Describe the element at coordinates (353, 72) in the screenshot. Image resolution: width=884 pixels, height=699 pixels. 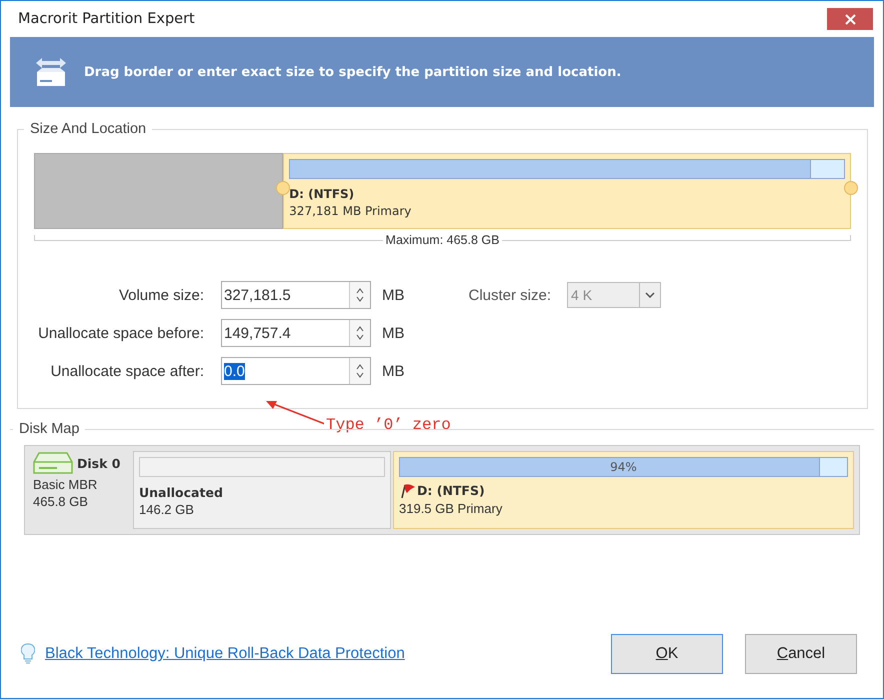
I see `banner-text: Drag border or enter exact size to specify the partition size and location.` at that location.